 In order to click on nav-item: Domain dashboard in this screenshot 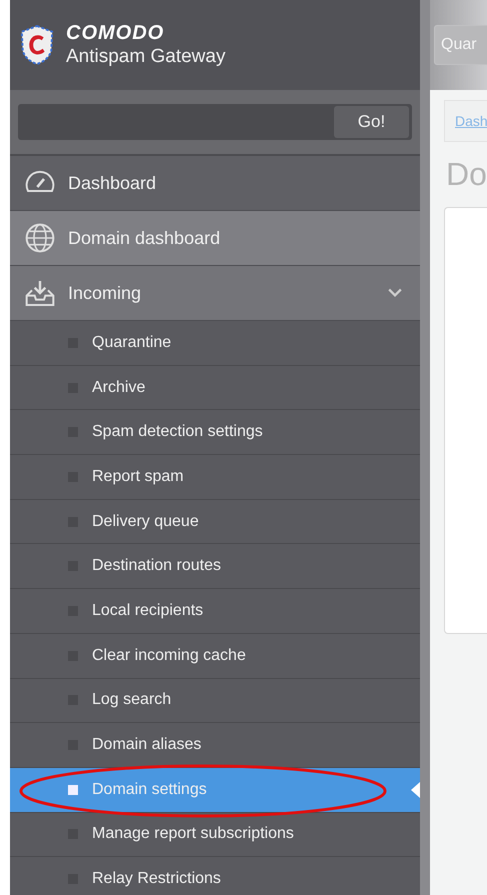, I will do `click(215, 238)`.